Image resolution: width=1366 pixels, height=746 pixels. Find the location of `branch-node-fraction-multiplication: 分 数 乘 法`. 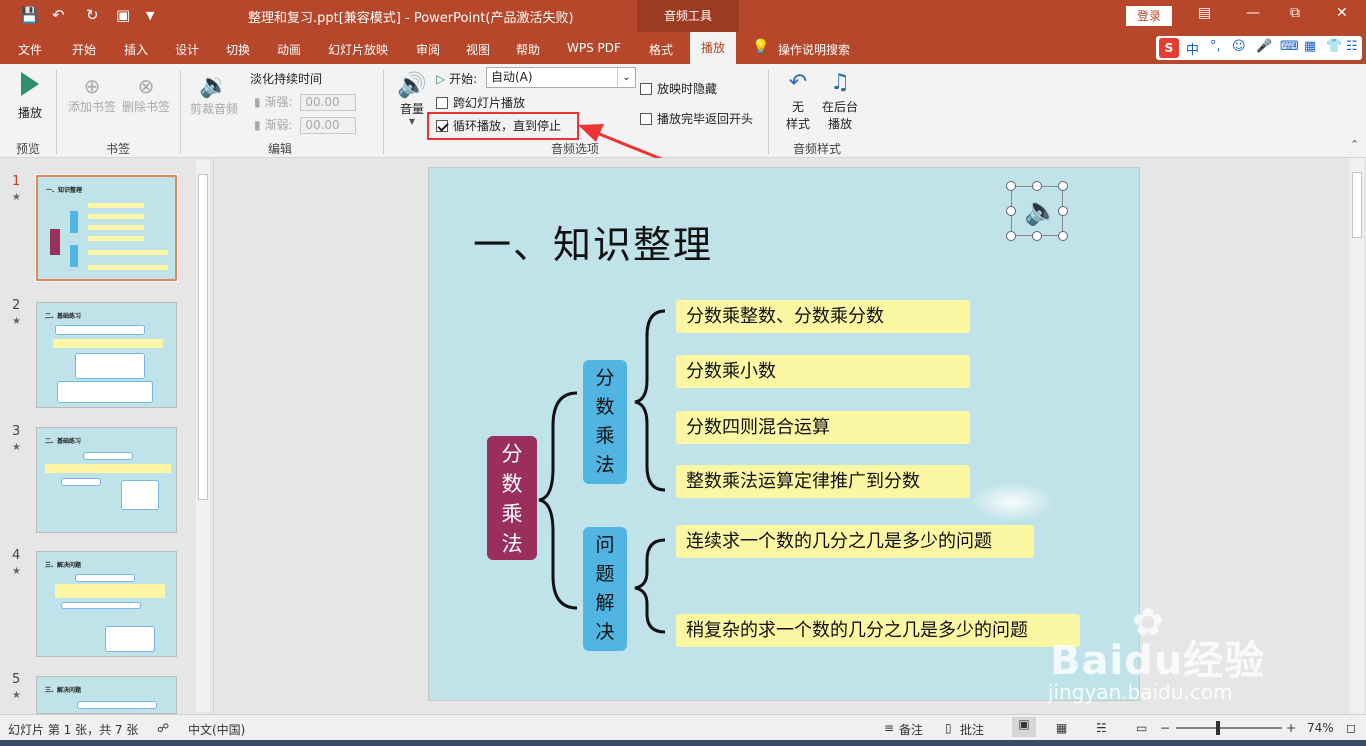

branch-node-fraction-multiplication: 分 数 乘 法 is located at coordinates (605, 422).